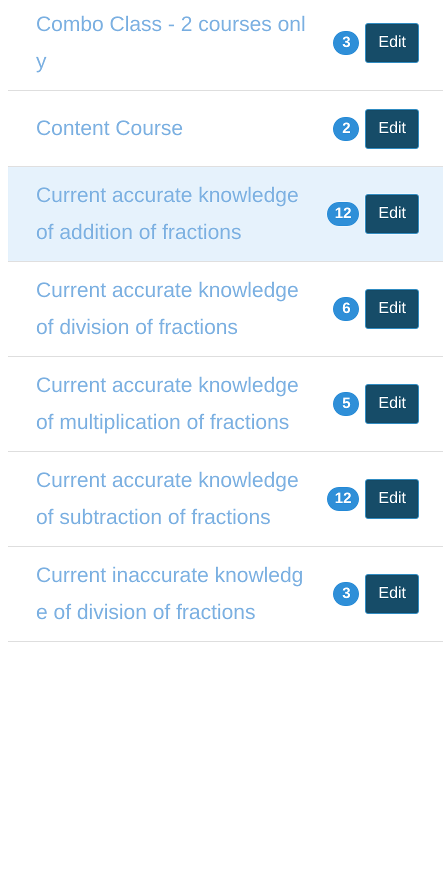 The image size is (443, 876). What do you see at coordinates (346, 128) in the screenshot?
I see `count-badge: 2` at bounding box center [346, 128].